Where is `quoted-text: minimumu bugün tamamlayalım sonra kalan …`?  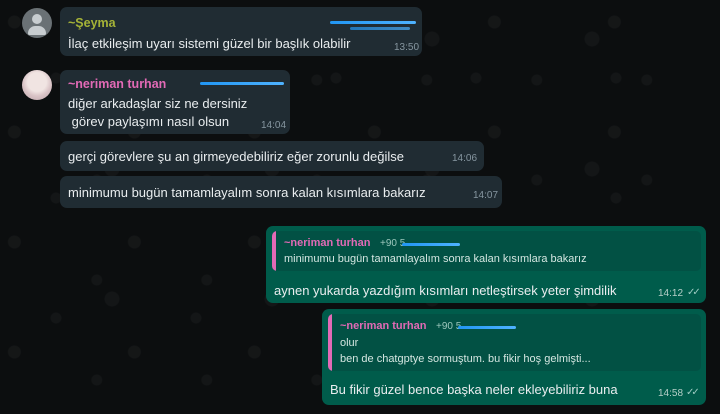
quoted-text: minimumu bugün tamamlayalım sonra kalan … is located at coordinates (435, 259).